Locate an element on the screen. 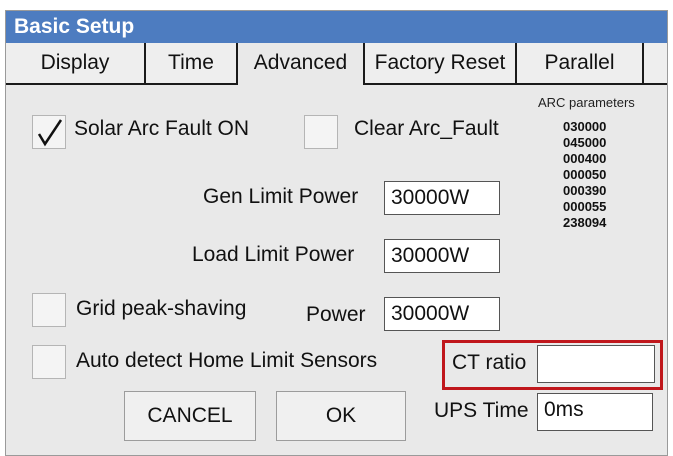 The width and height of the screenshot is (673, 456). clear-arc-fault-checkbox is located at coordinates (321, 132).